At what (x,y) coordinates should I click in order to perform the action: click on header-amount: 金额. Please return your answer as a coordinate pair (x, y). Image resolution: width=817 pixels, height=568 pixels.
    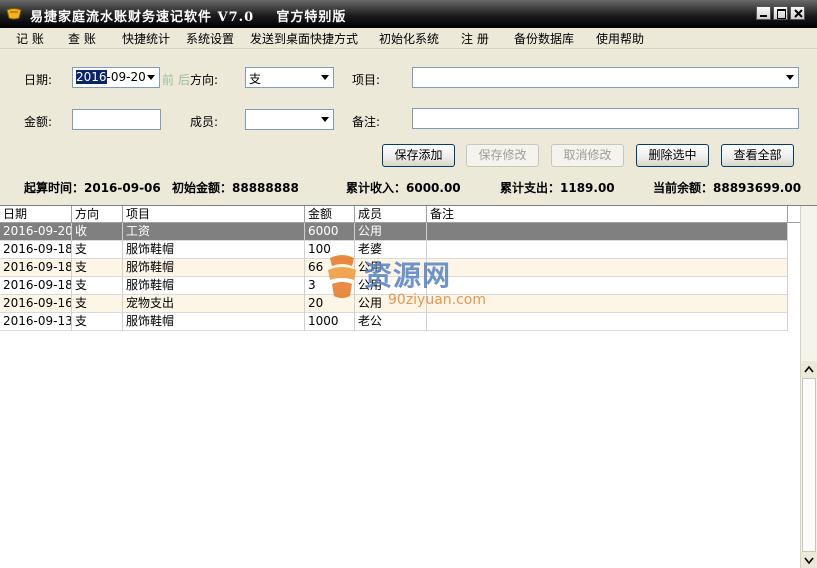
    Looking at the image, I should click on (330, 214).